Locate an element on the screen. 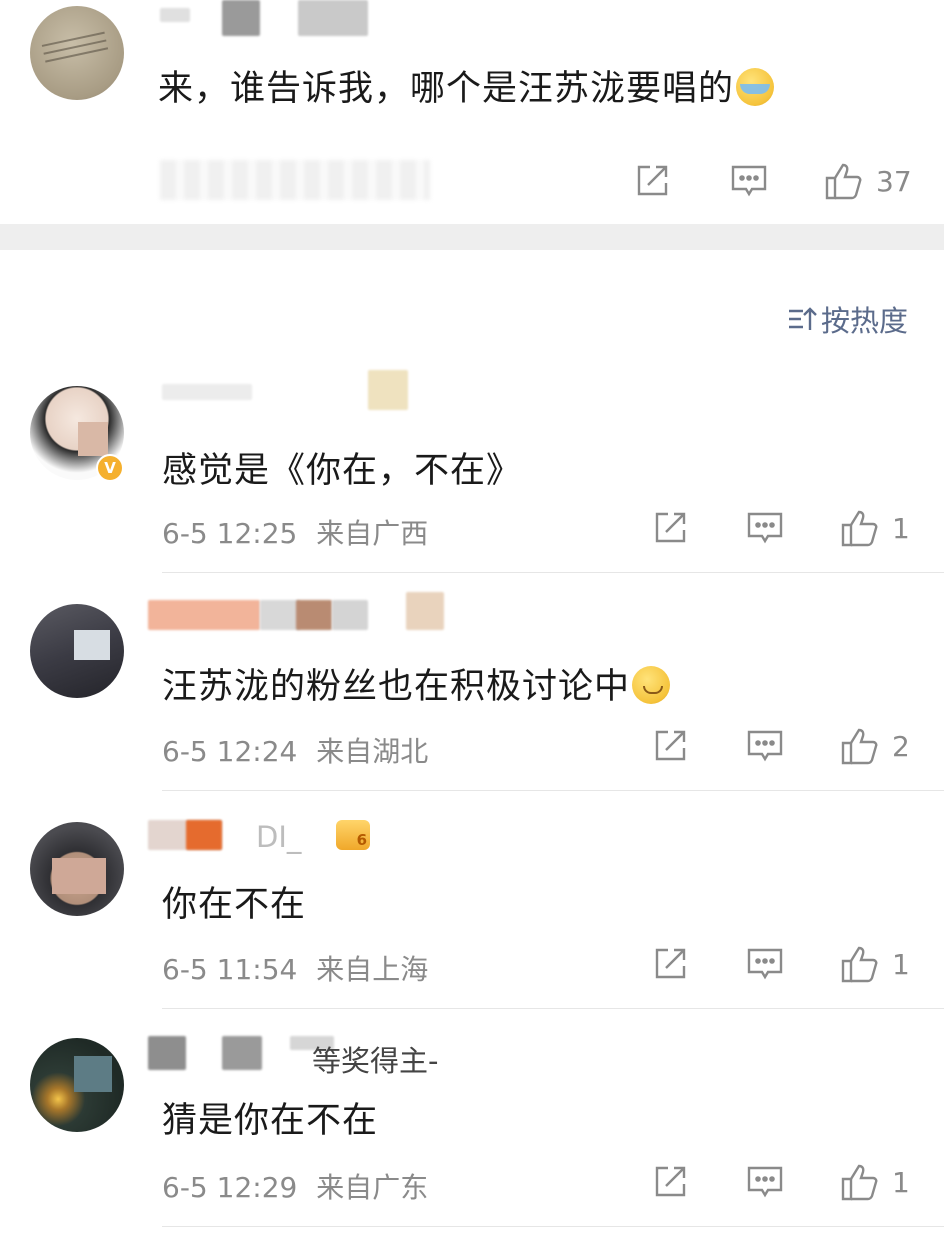 The height and width of the screenshot is (1244, 944). laugh-cry-emoji is located at coordinates (755, 87).